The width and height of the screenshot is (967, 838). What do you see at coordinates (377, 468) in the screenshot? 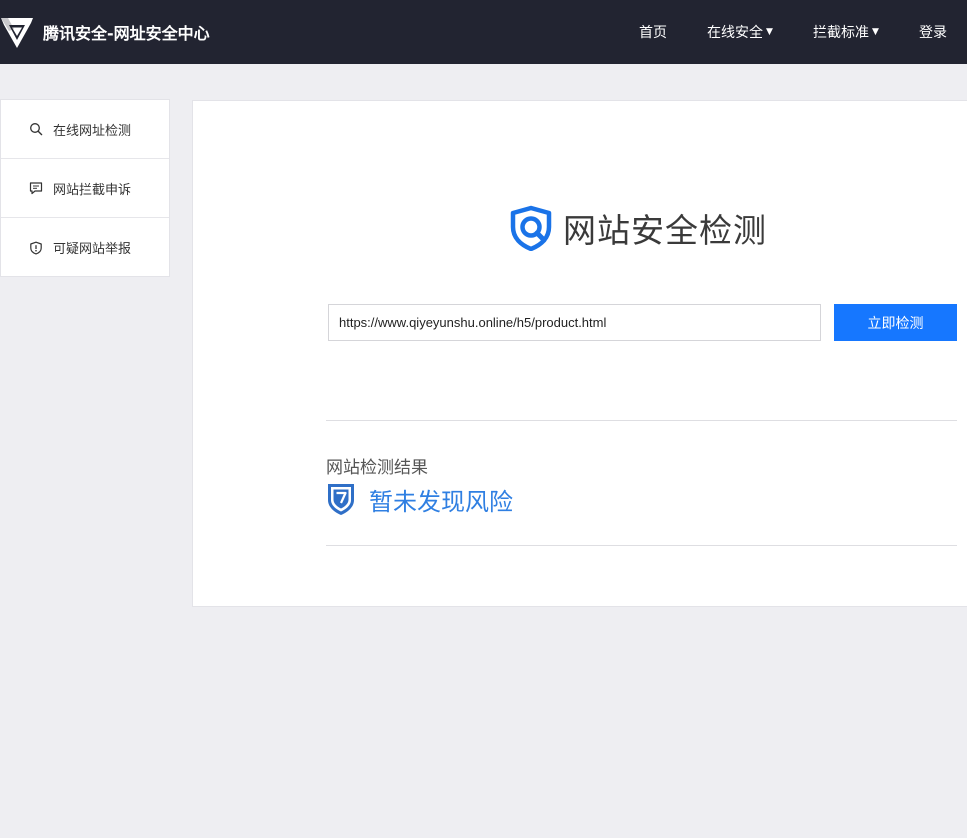
I see `result-label: 网站检测结果` at bounding box center [377, 468].